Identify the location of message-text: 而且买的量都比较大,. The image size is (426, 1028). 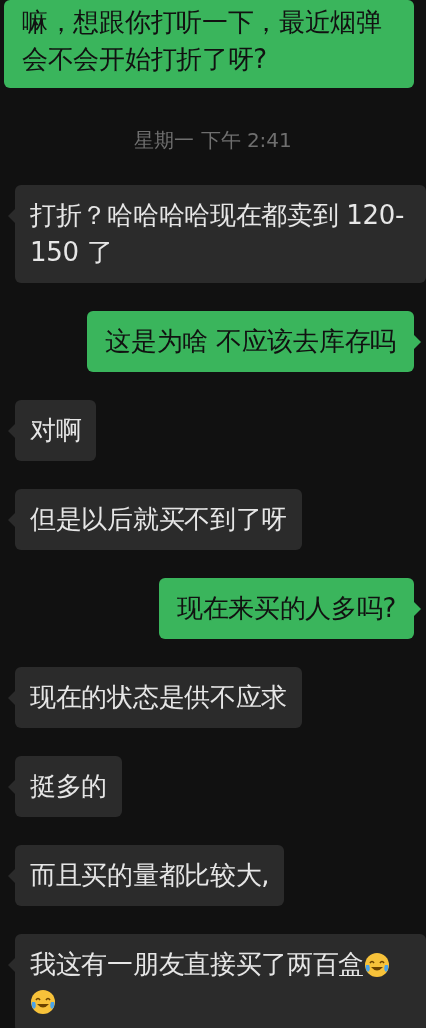
(150, 875).